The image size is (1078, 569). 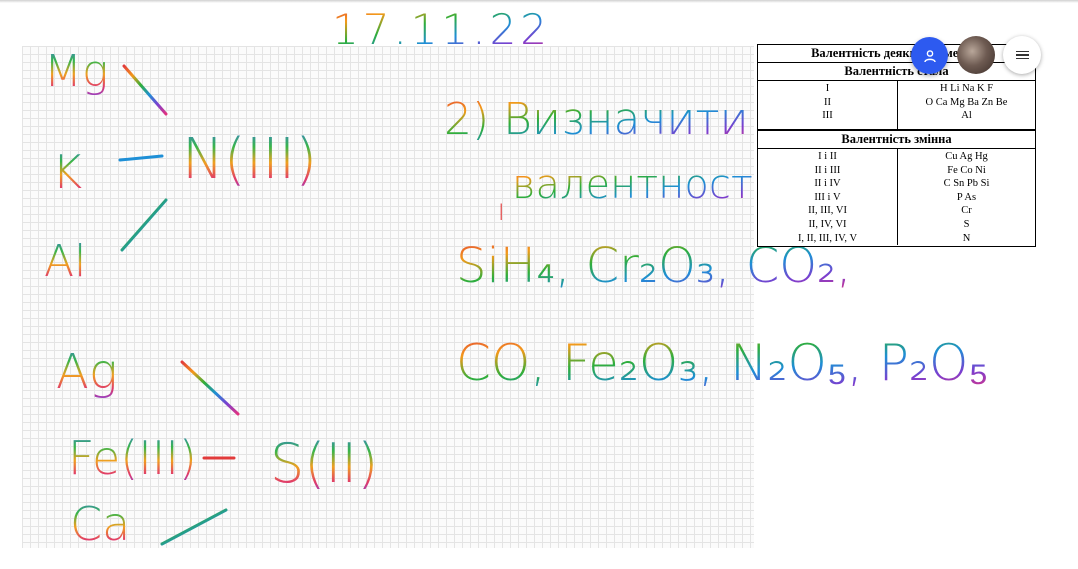 What do you see at coordinates (76, 71) in the screenshot?
I see `element-mg: Mg` at bounding box center [76, 71].